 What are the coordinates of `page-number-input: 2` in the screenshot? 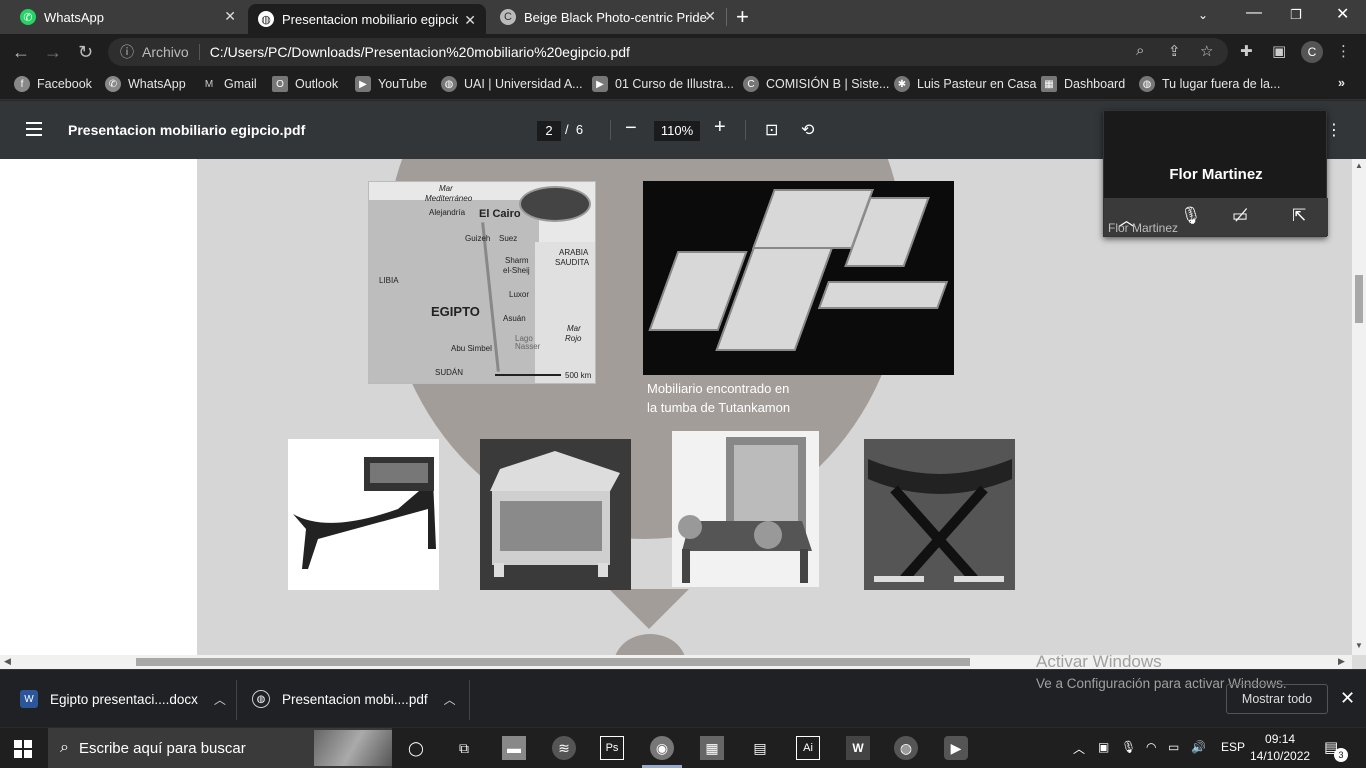 It's located at (549, 131).